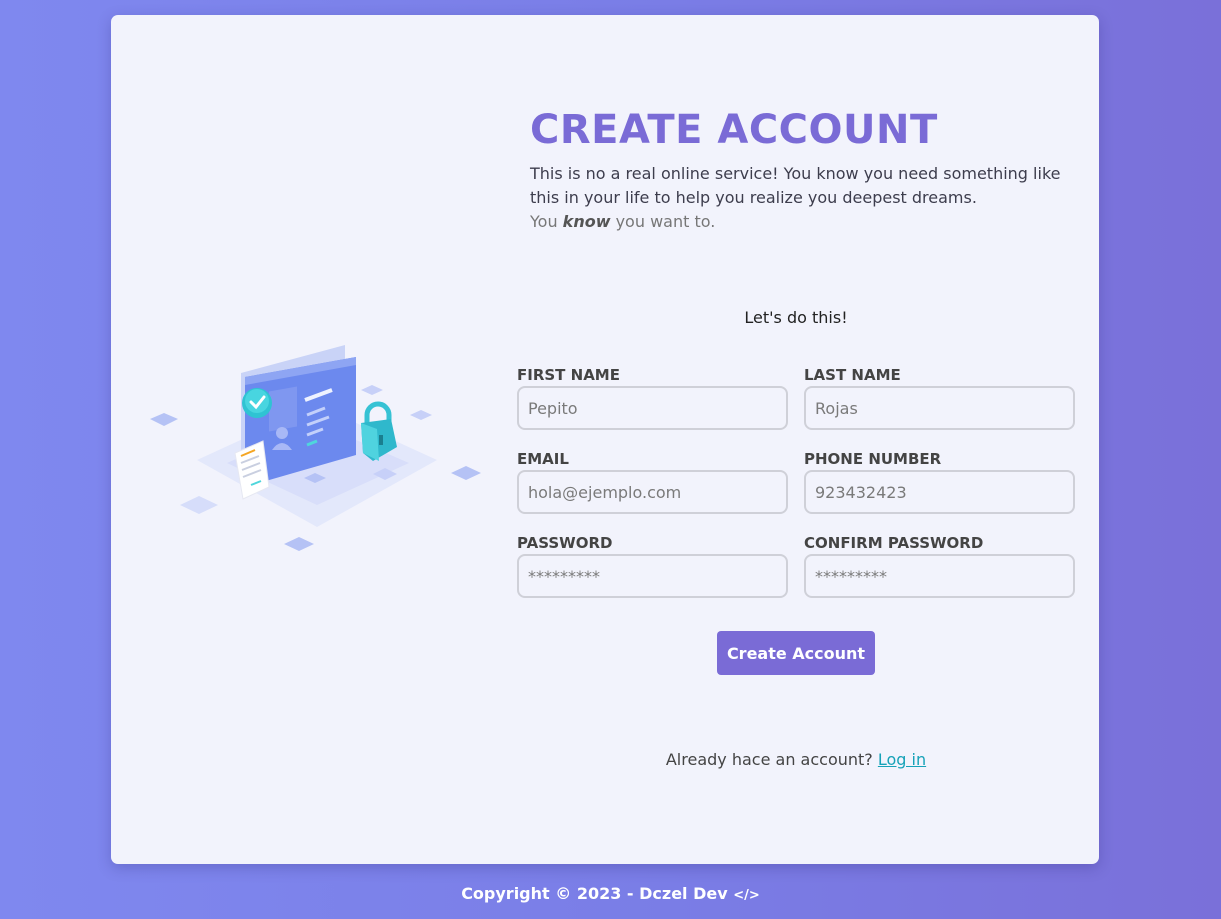 The image size is (1221, 919). What do you see at coordinates (939, 408) in the screenshot?
I see `last-name-input` at bounding box center [939, 408].